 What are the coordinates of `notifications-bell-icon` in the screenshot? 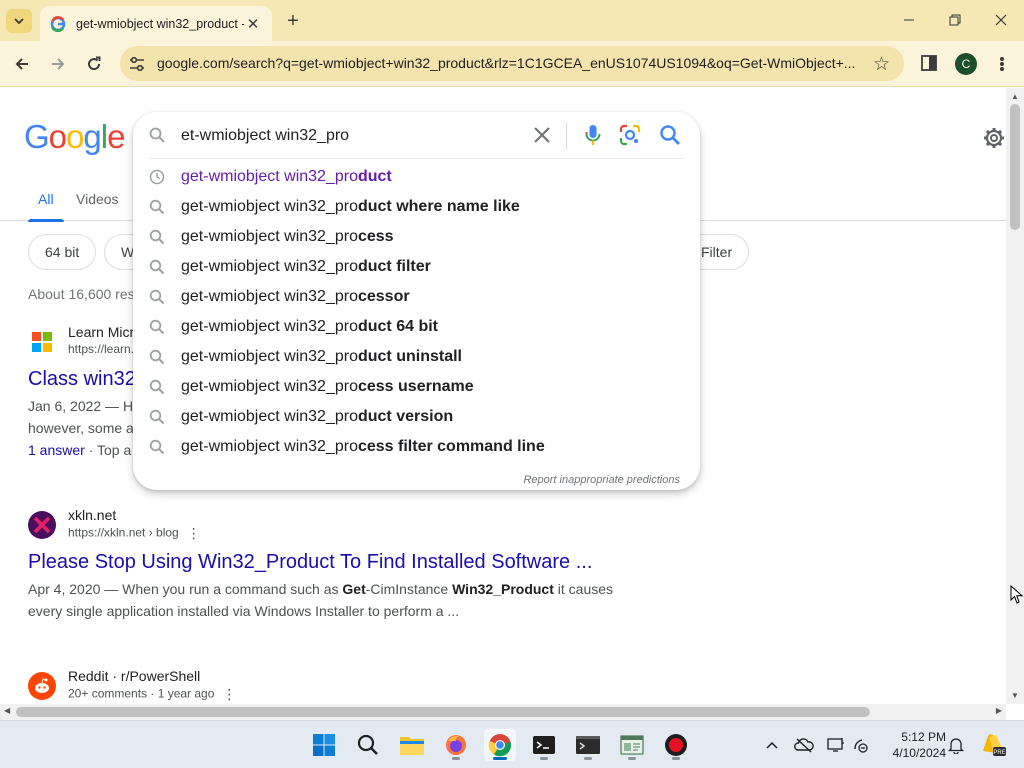 It's located at (956, 745).